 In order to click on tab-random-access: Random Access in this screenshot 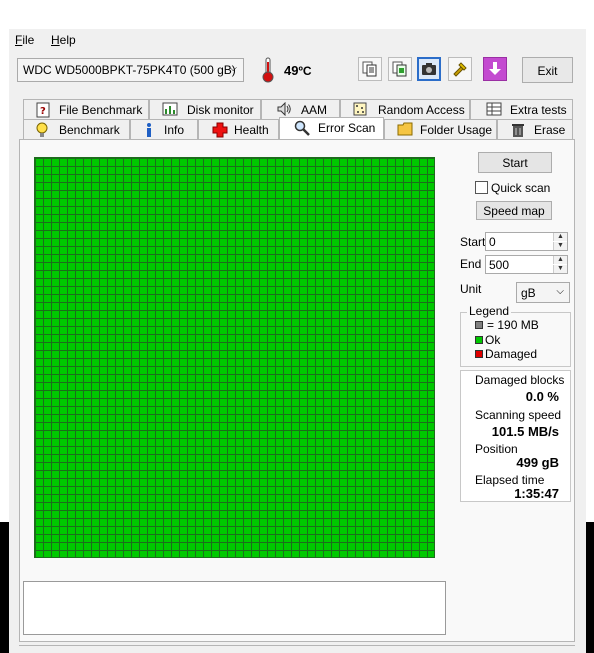, I will do `click(405, 109)`.